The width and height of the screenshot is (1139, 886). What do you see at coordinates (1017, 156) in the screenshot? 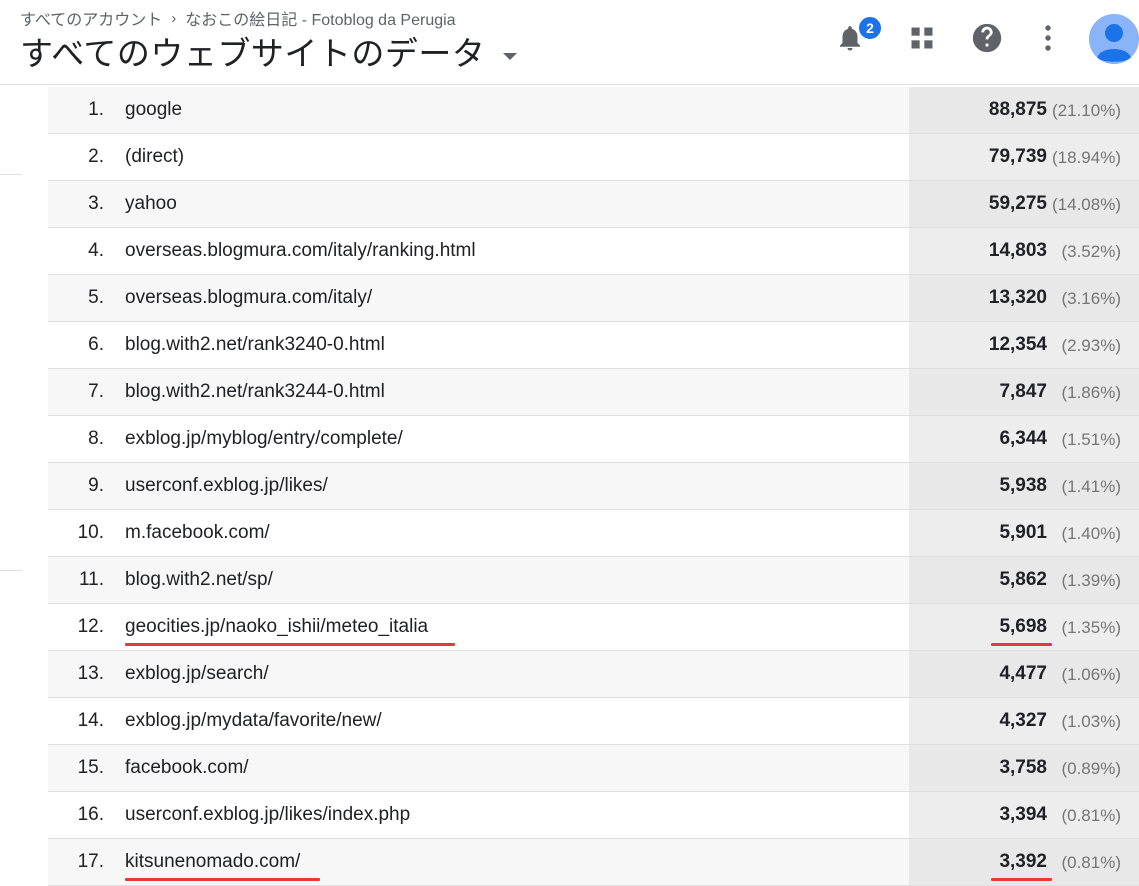
I see `row-sessions-value: 79,739` at bounding box center [1017, 156].